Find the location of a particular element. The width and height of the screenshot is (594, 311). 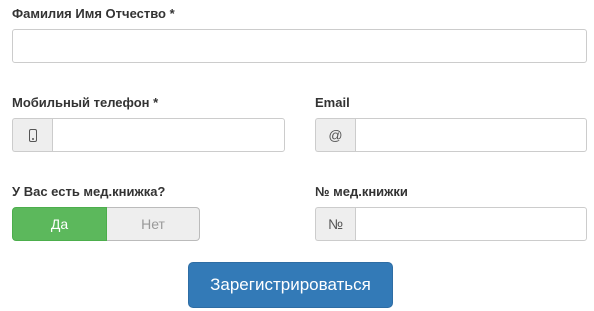

med-book-number-label: № мед.книжки is located at coordinates (361, 191).